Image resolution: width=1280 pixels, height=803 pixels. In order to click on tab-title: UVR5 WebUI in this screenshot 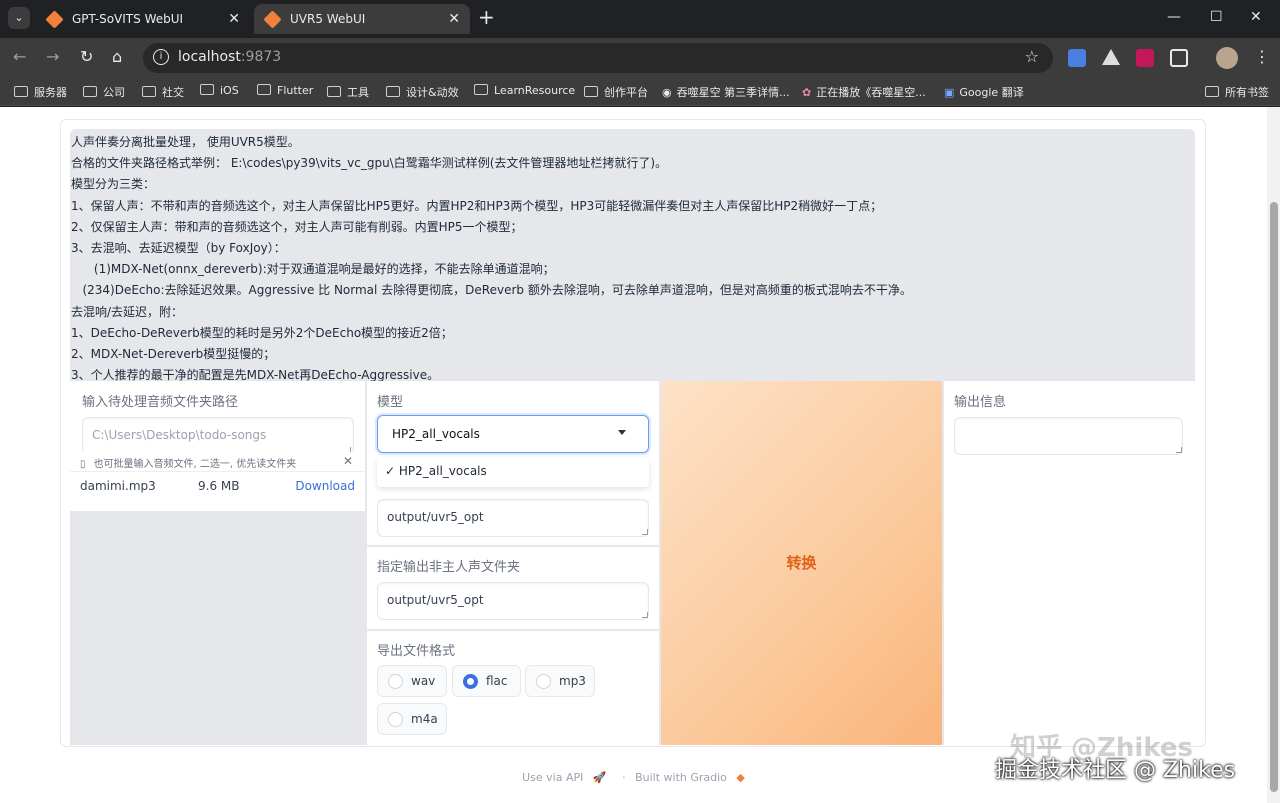, I will do `click(328, 19)`.